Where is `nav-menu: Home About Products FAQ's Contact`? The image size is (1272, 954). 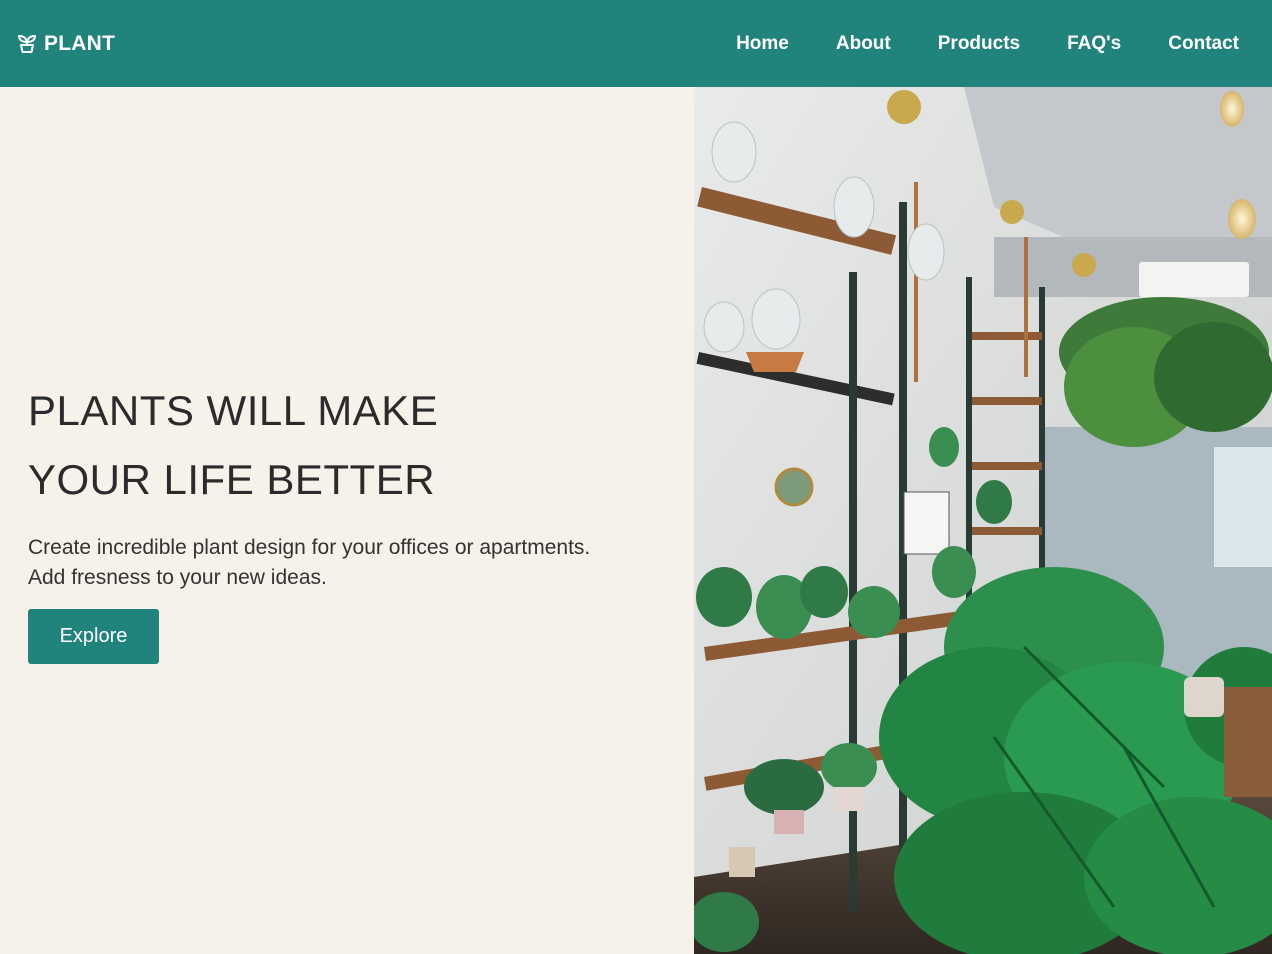 nav-menu: Home About Products FAQ's Contact is located at coordinates (964, 44).